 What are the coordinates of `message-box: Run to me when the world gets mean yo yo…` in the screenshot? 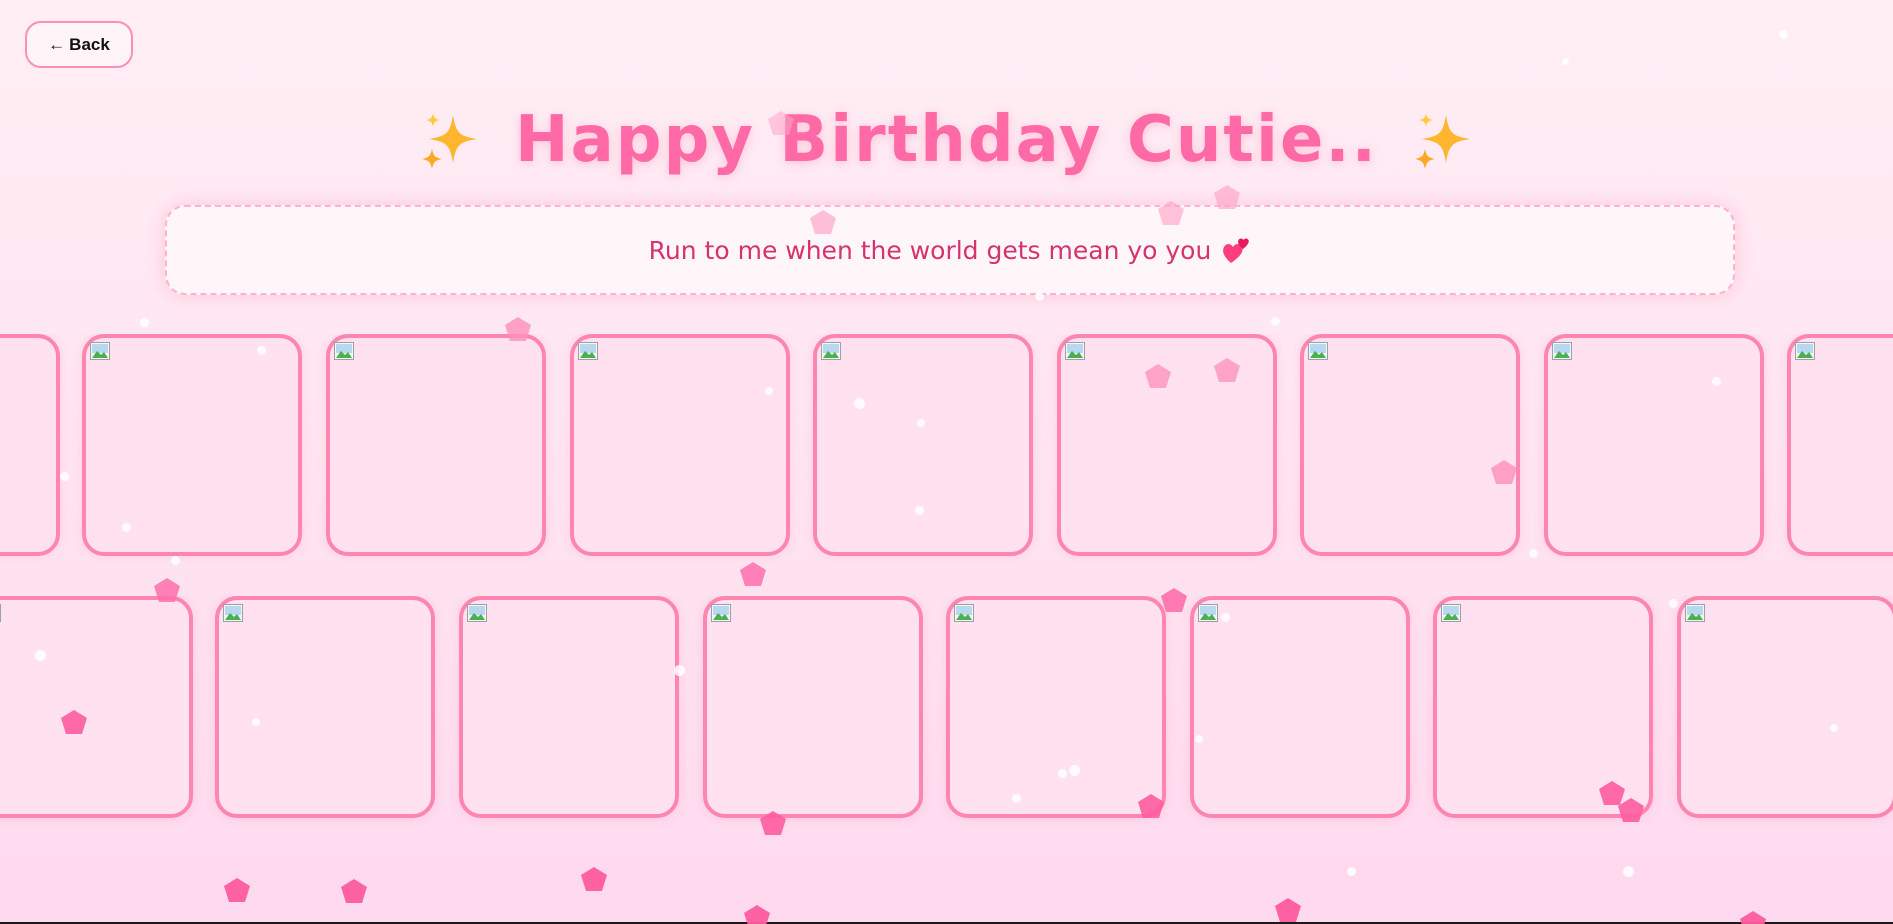 It's located at (950, 250).